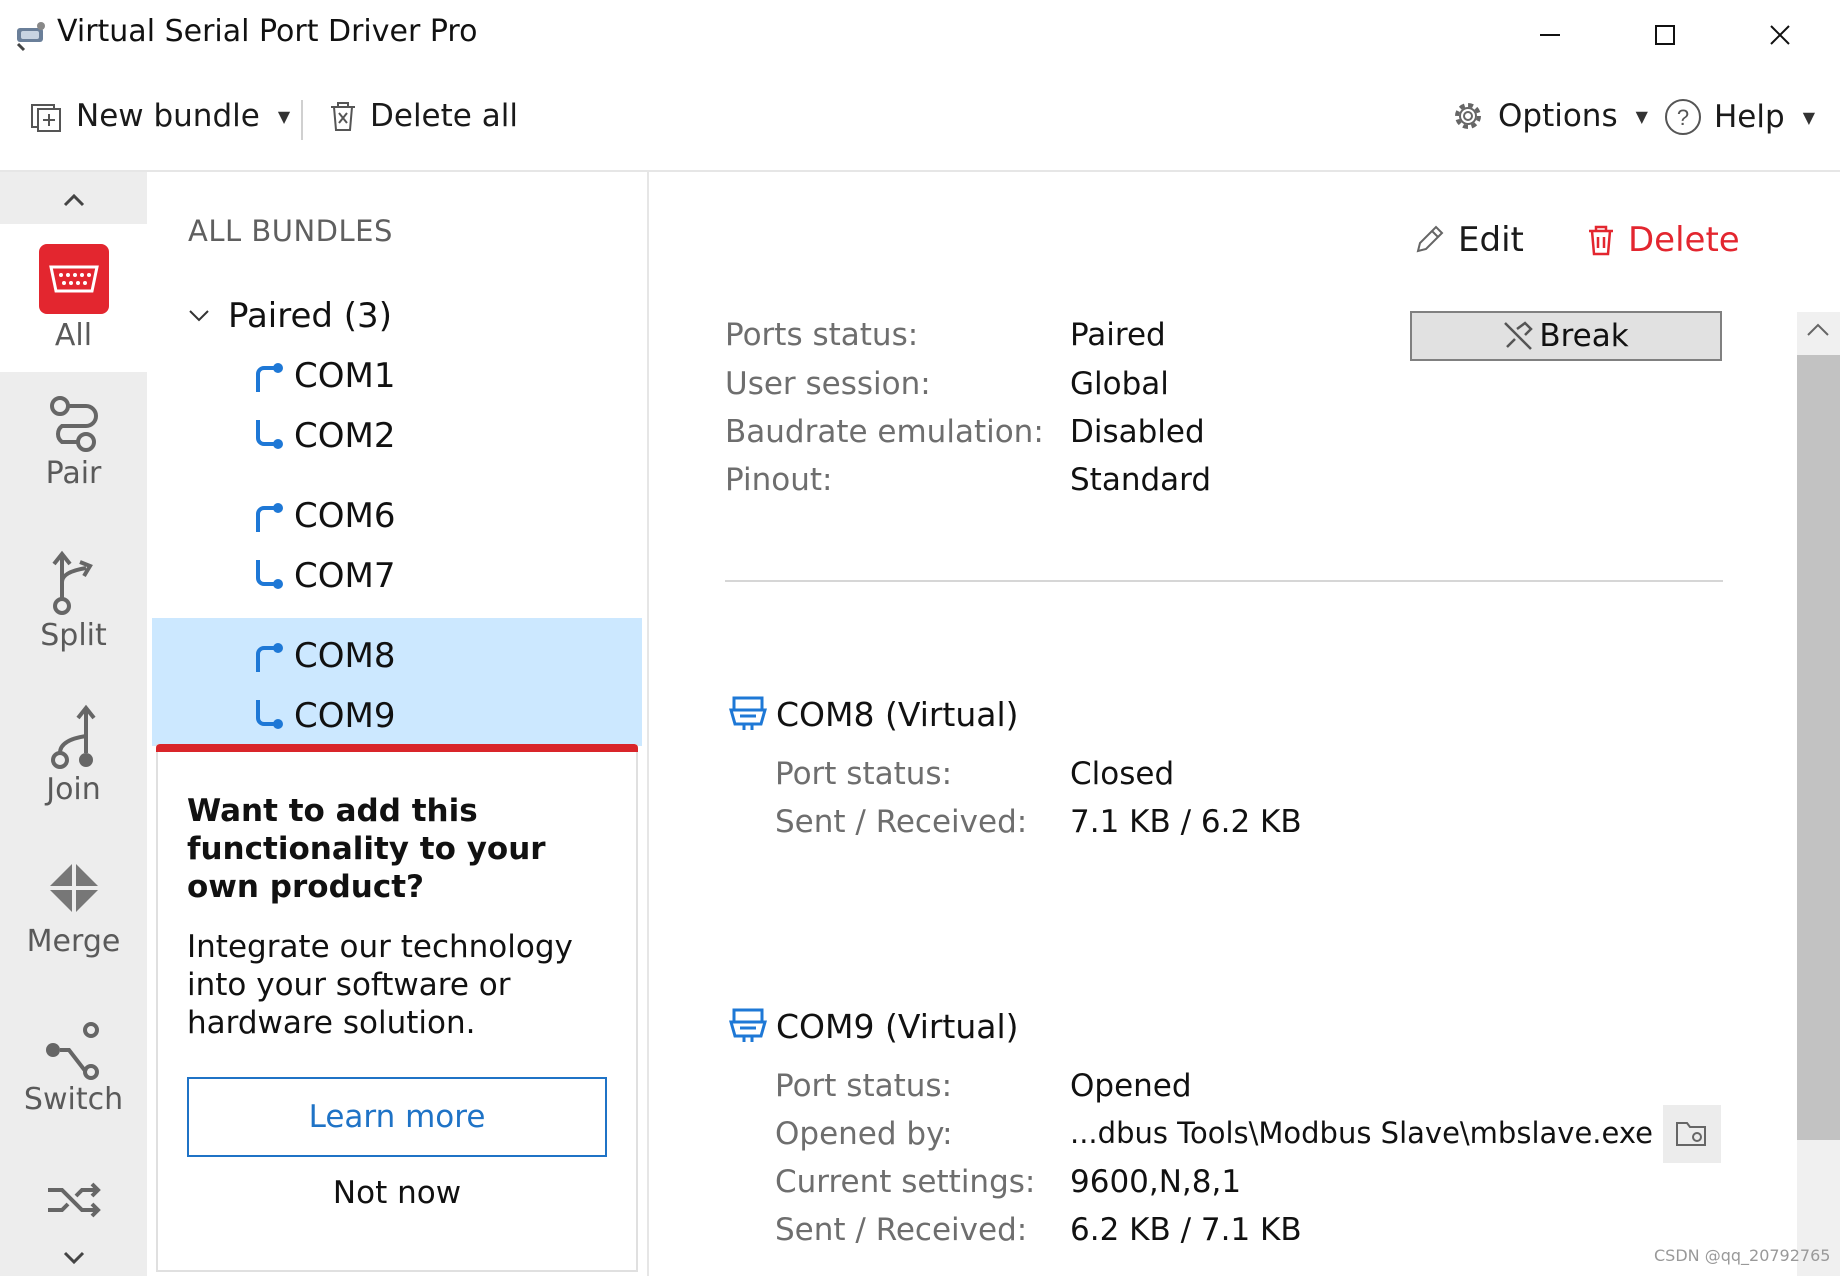 This screenshot has height=1276, width=1840. I want to click on new-bundle-button: New bundle ▼, so click(160, 116).